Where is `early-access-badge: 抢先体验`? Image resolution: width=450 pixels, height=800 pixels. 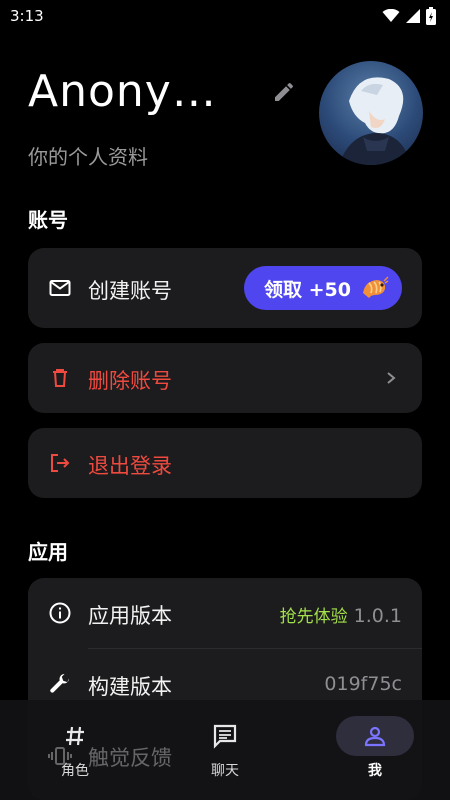 early-access-badge: 抢先体验 is located at coordinates (313, 617).